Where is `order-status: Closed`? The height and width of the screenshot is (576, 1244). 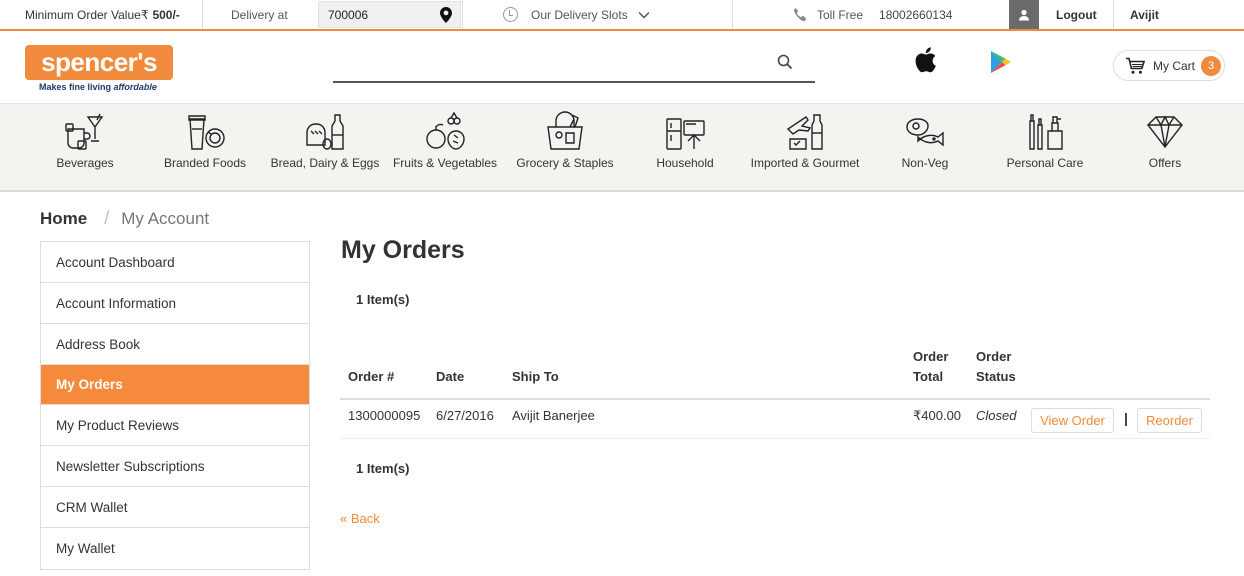
order-status: Closed is located at coordinates (996, 415).